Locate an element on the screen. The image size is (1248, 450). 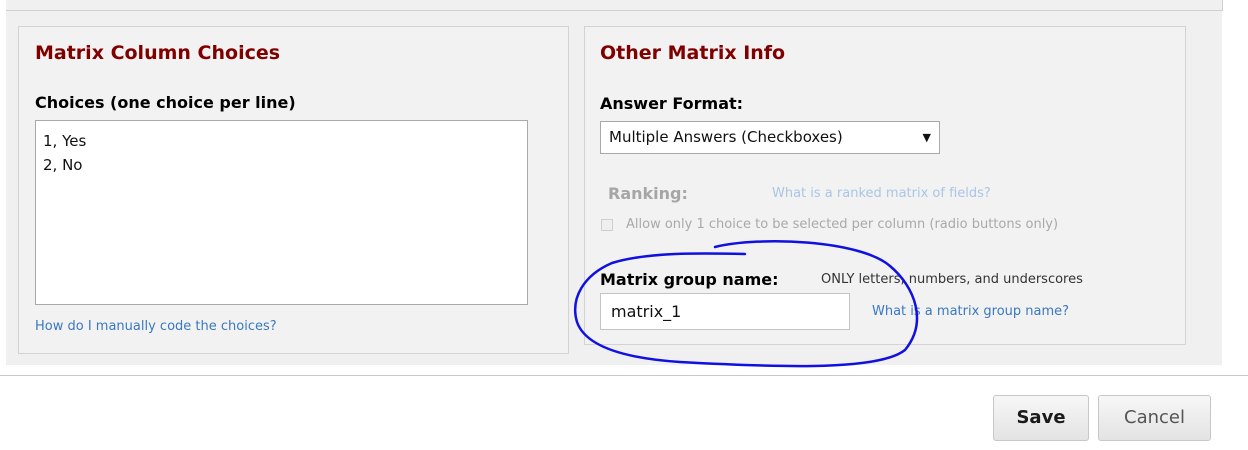
ranked-matrix-help-link: What is a ranked matrix of fields? is located at coordinates (881, 193).